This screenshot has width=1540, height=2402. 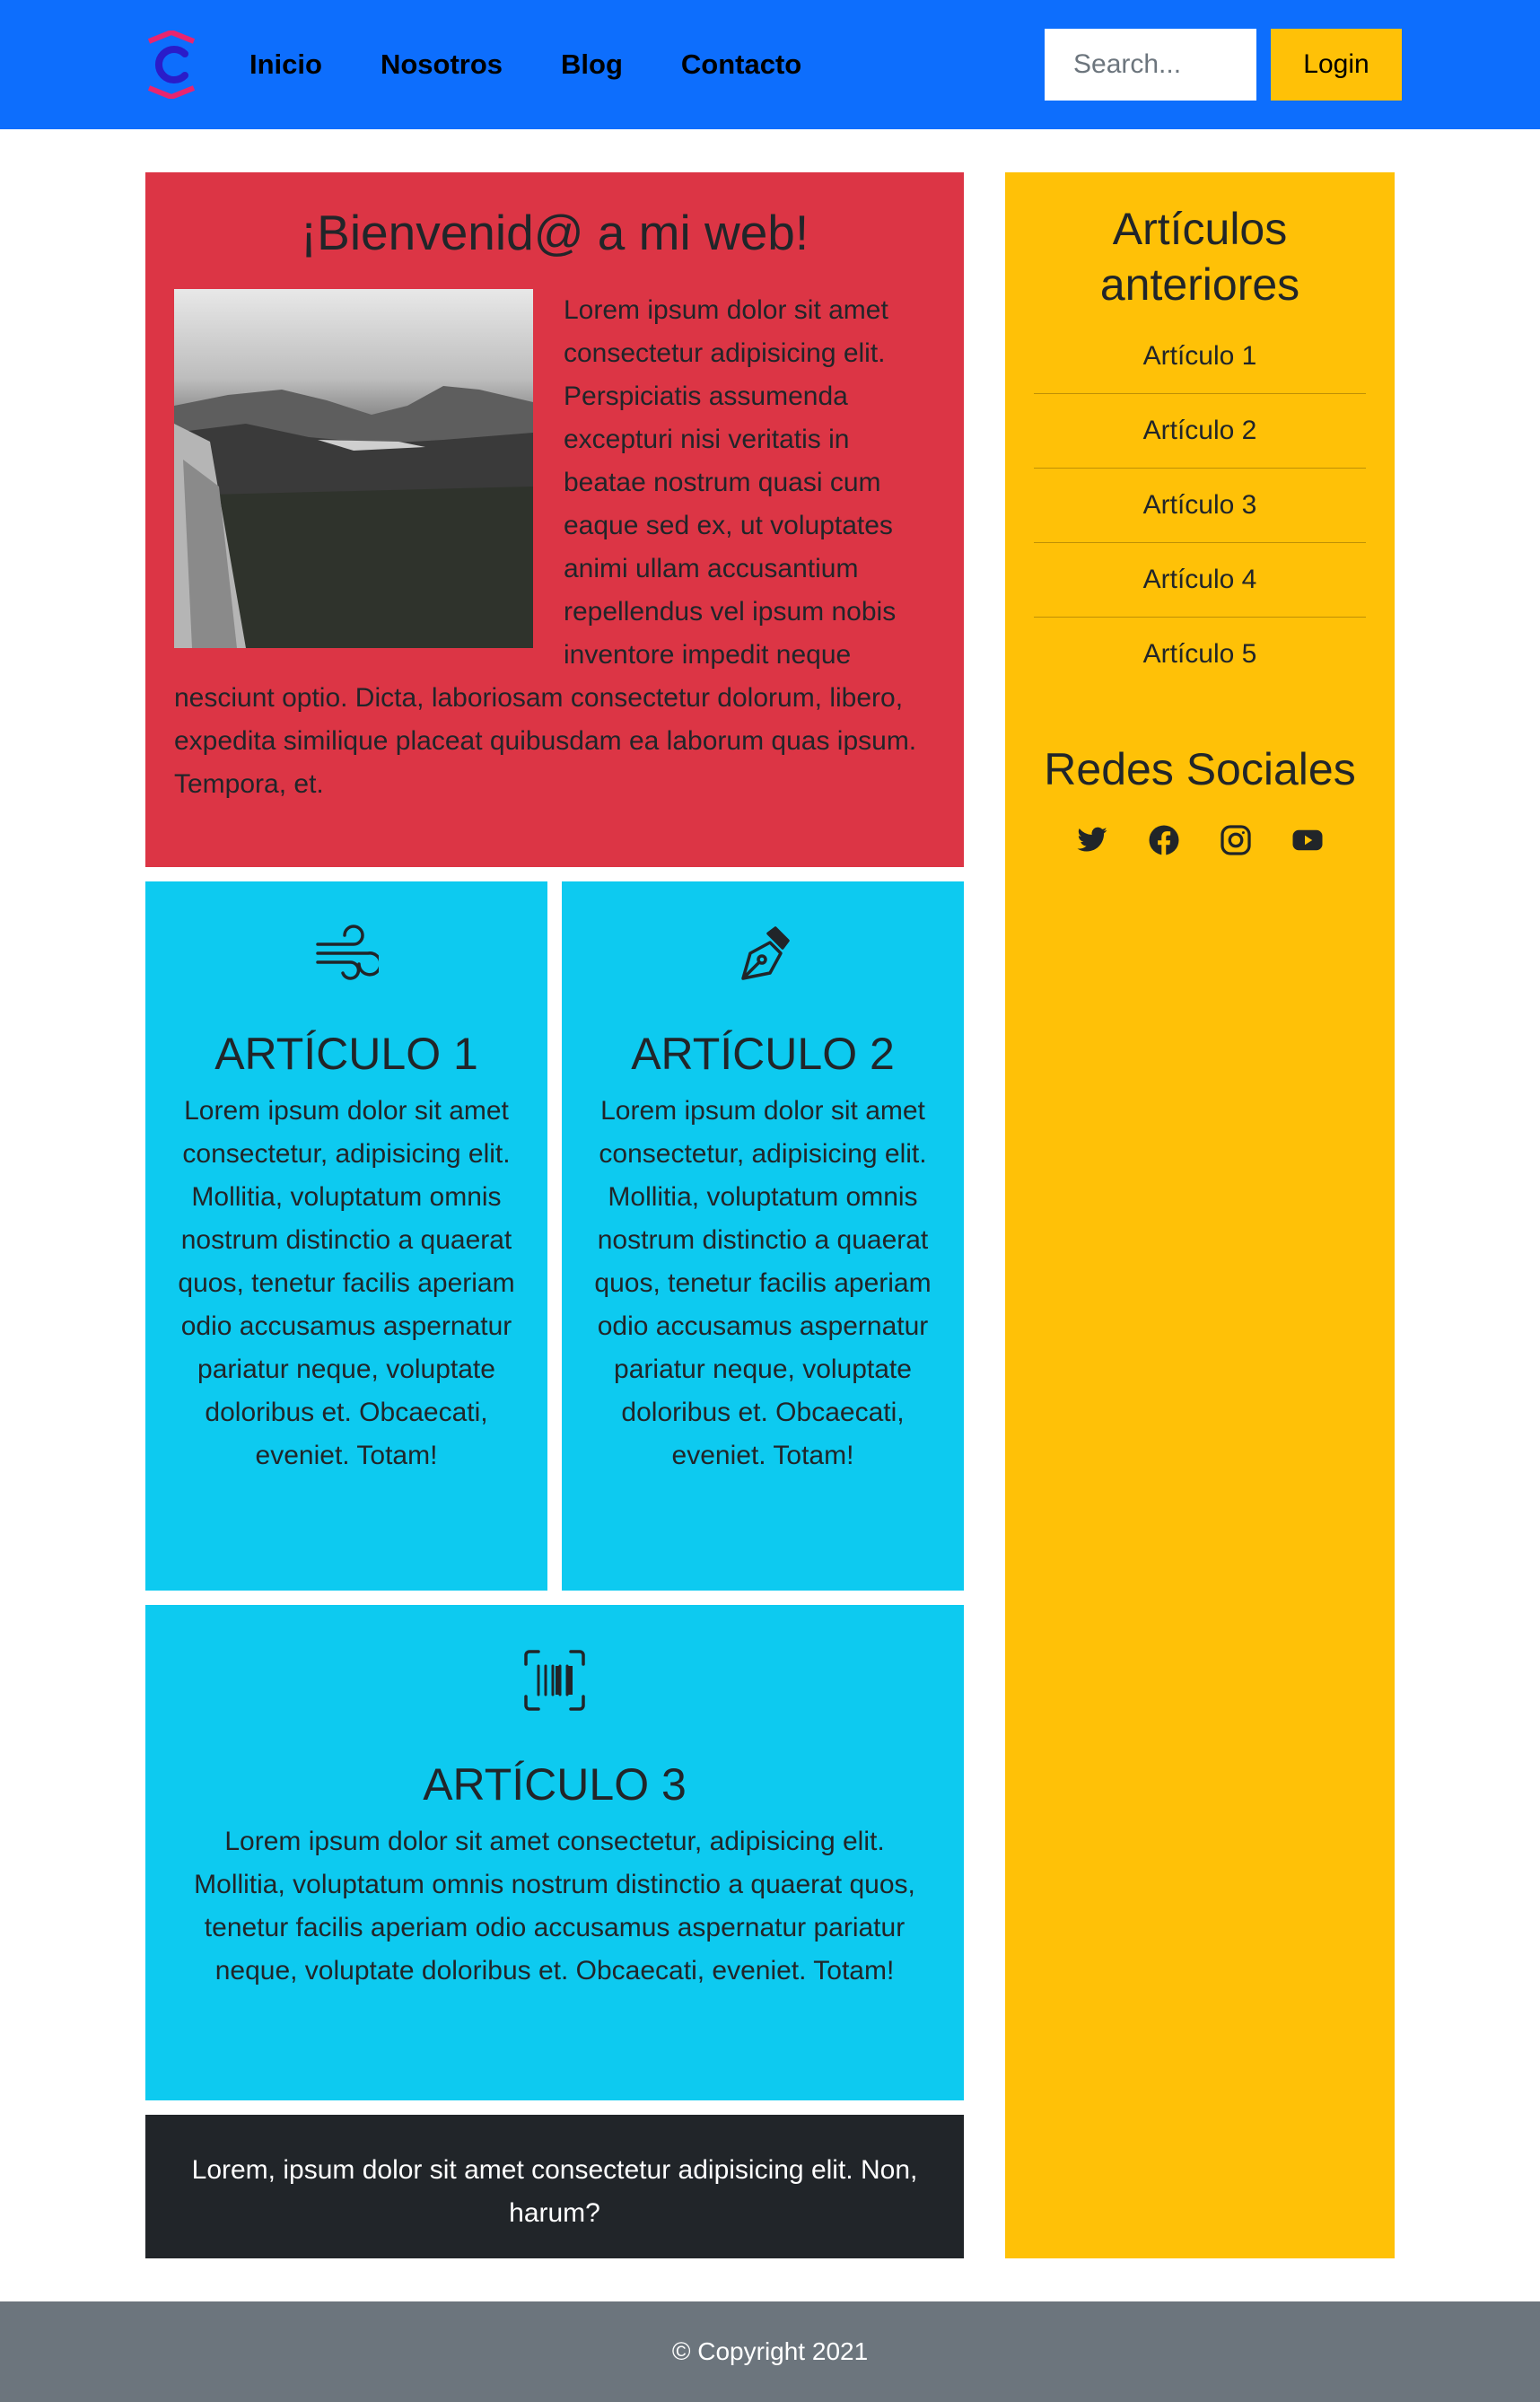 I want to click on nav-link-nosotros: Nosotros, so click(x=442, y=64).